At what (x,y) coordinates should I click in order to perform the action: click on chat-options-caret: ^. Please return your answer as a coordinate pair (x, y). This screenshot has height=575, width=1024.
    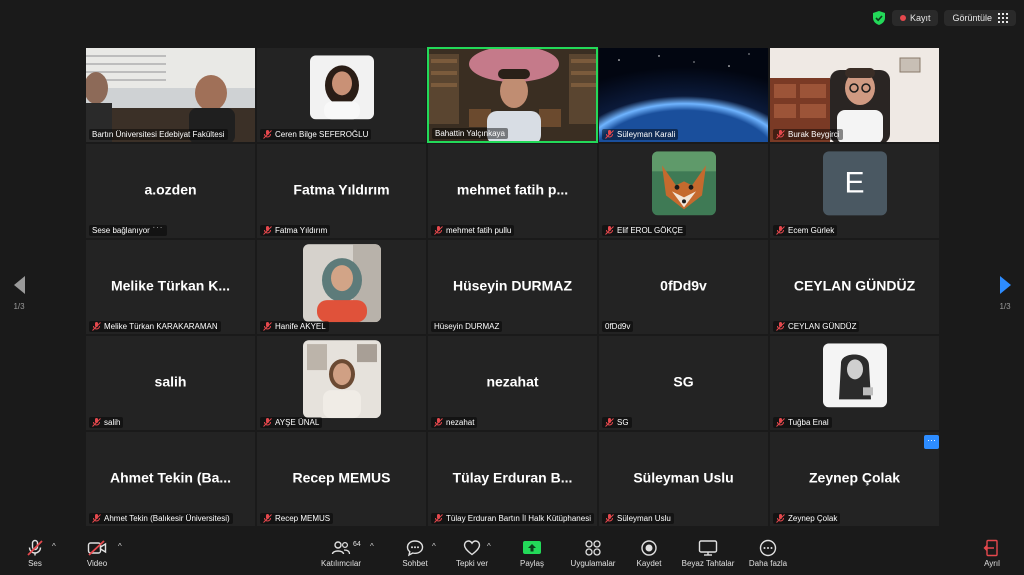
    Looking at the image, I should click on (434, 546).